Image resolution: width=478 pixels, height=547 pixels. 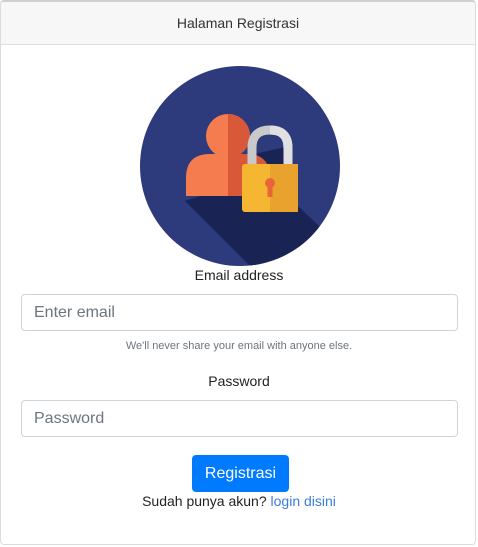 I want to click on page-title: Halaman Registrasi, so click(x=238, y=23).